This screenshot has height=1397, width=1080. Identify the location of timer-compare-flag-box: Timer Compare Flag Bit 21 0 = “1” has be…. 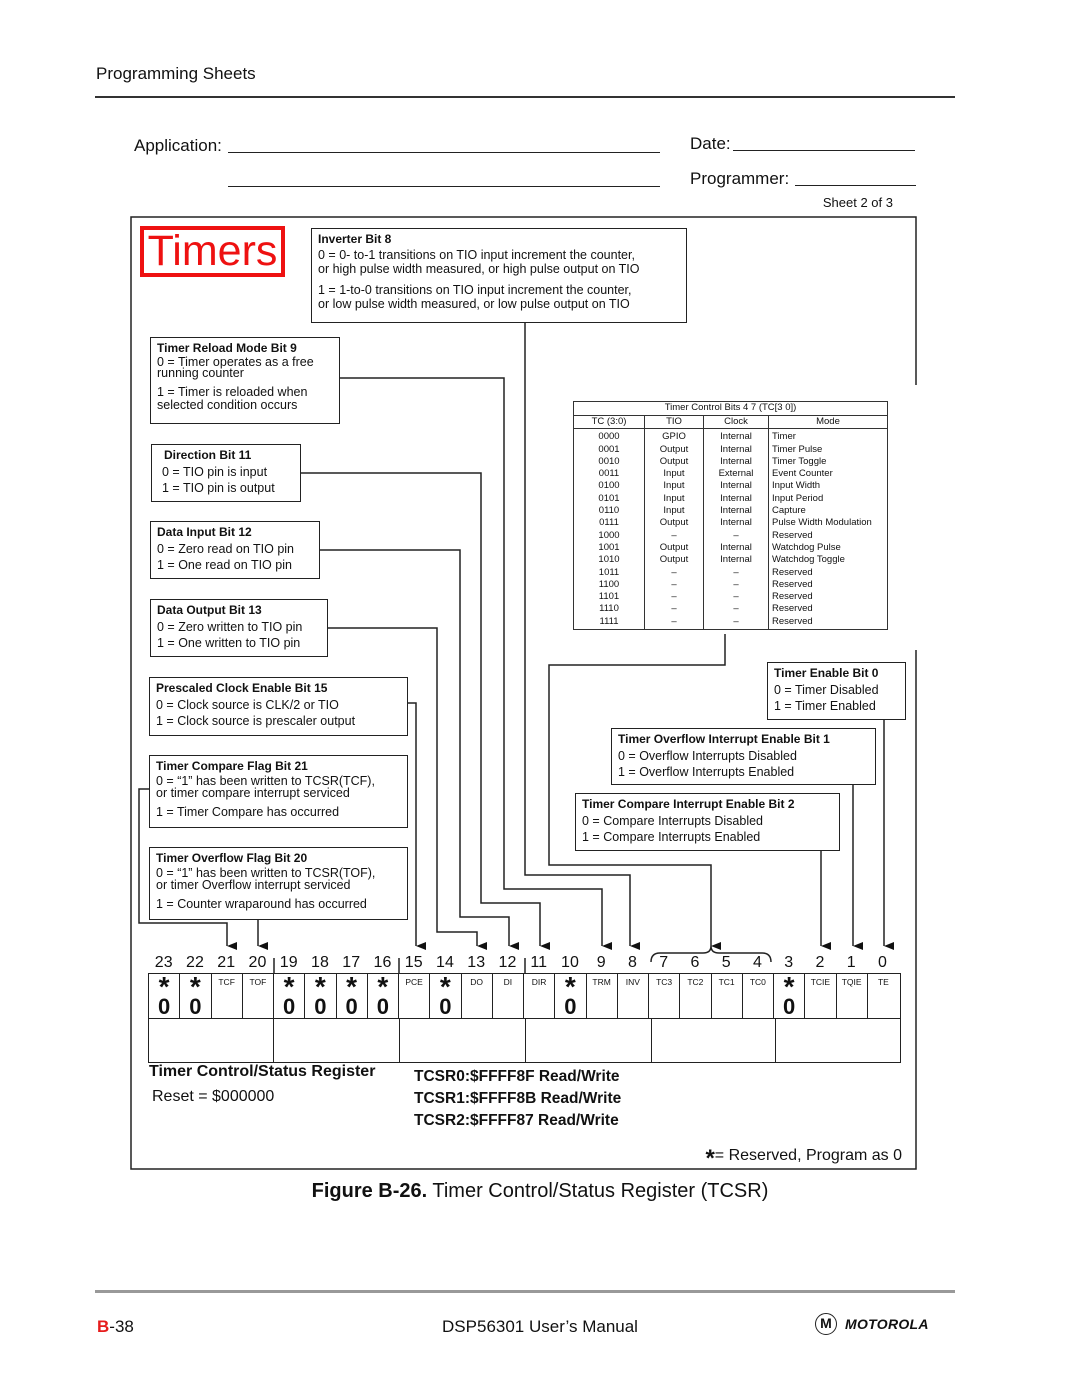
(278, 791).